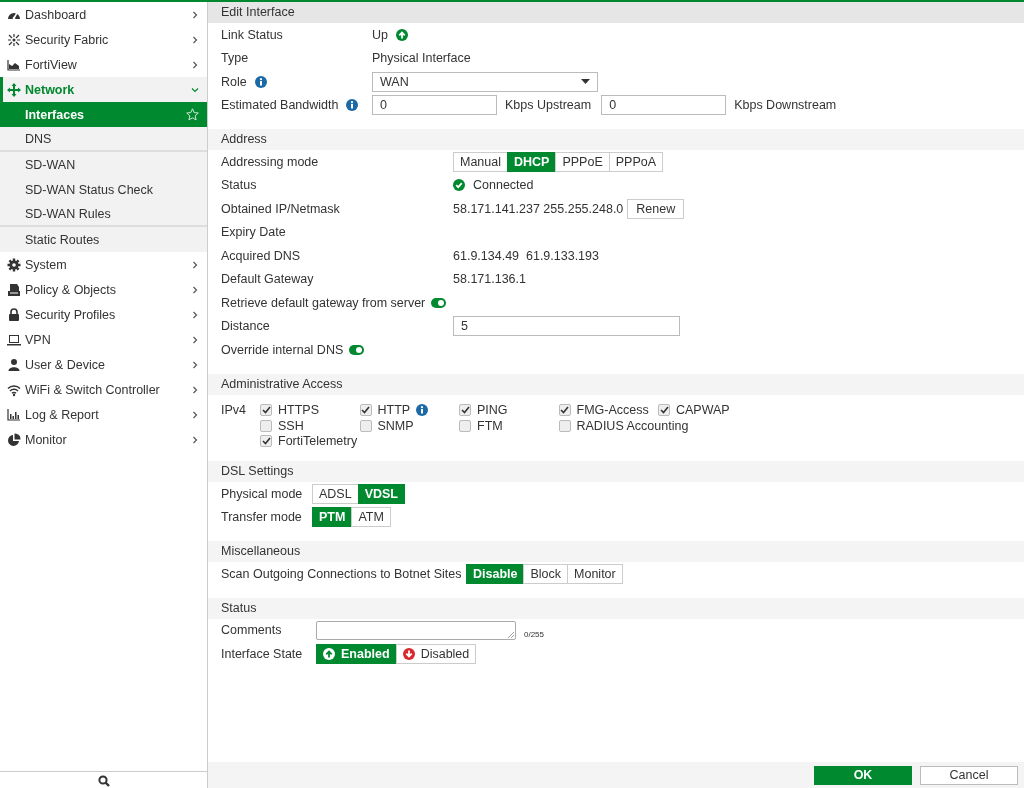 The width and height of the screenshot is (1024, 788). I want to click on ok-button: OK, so click(863, 775).